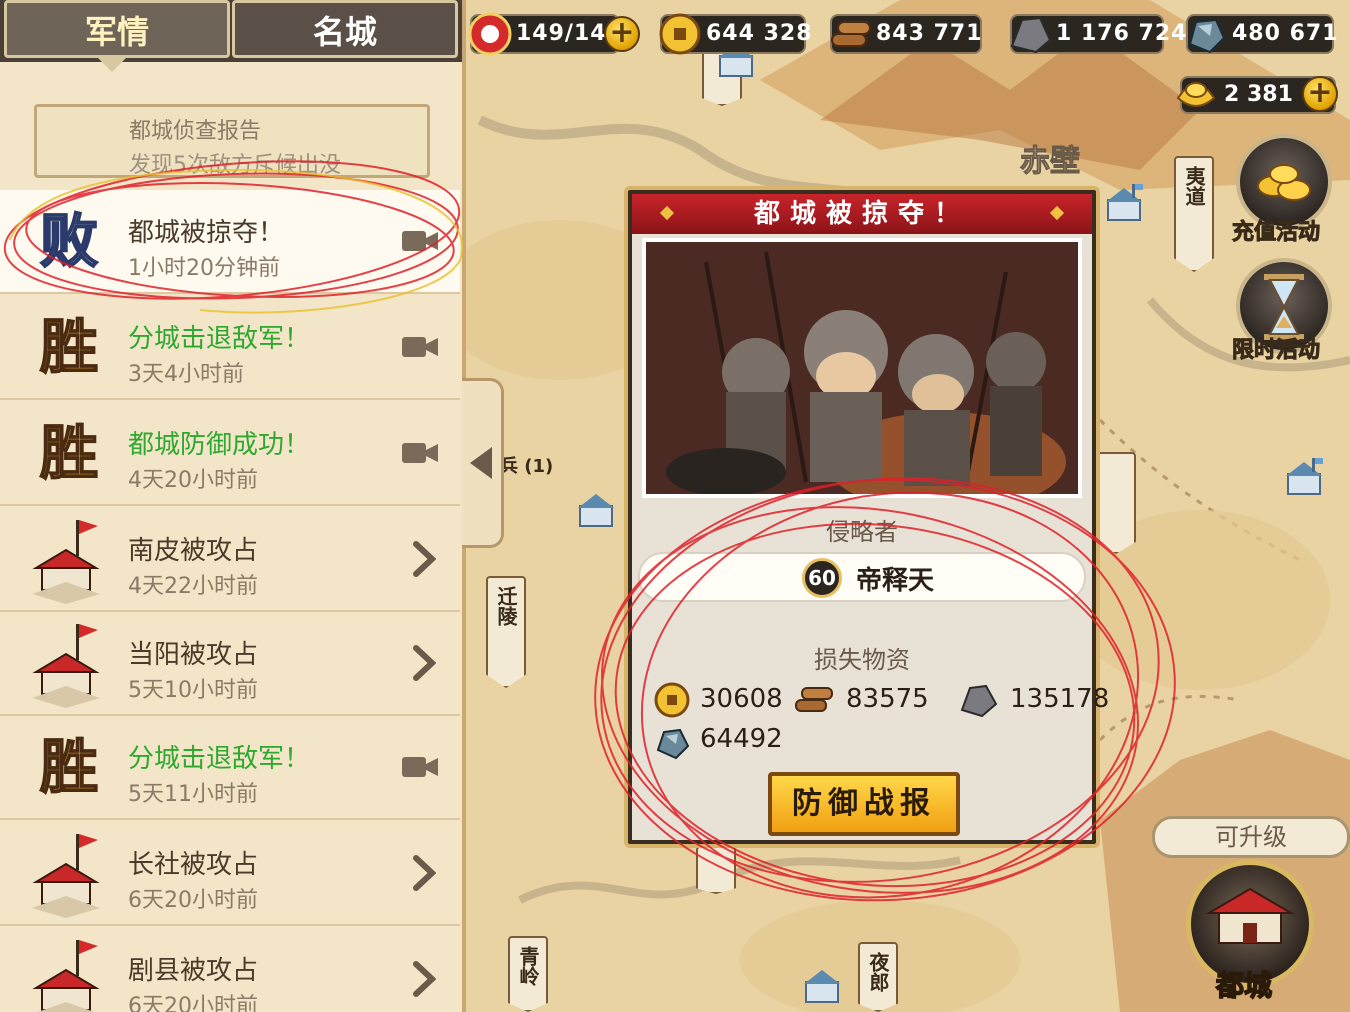 The width and height of the screenshot is (1350, 1012). I want to click on copper-coin-icon, so click(680, 34).